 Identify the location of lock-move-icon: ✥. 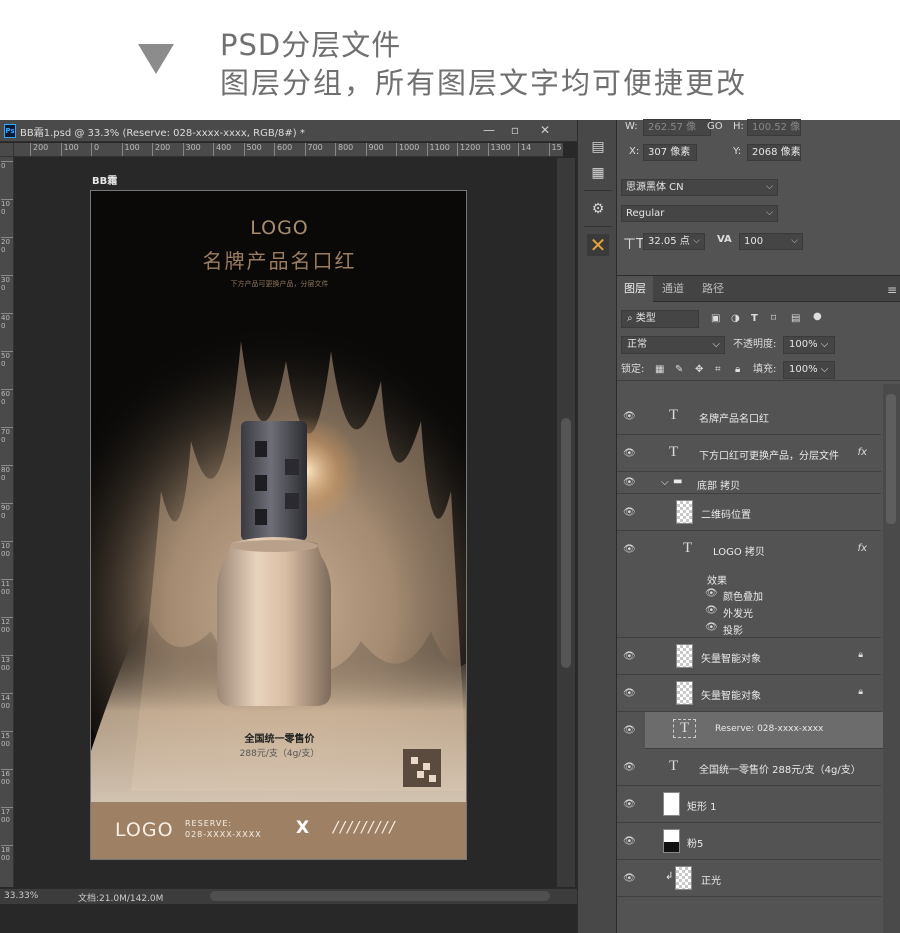
(699, 370).